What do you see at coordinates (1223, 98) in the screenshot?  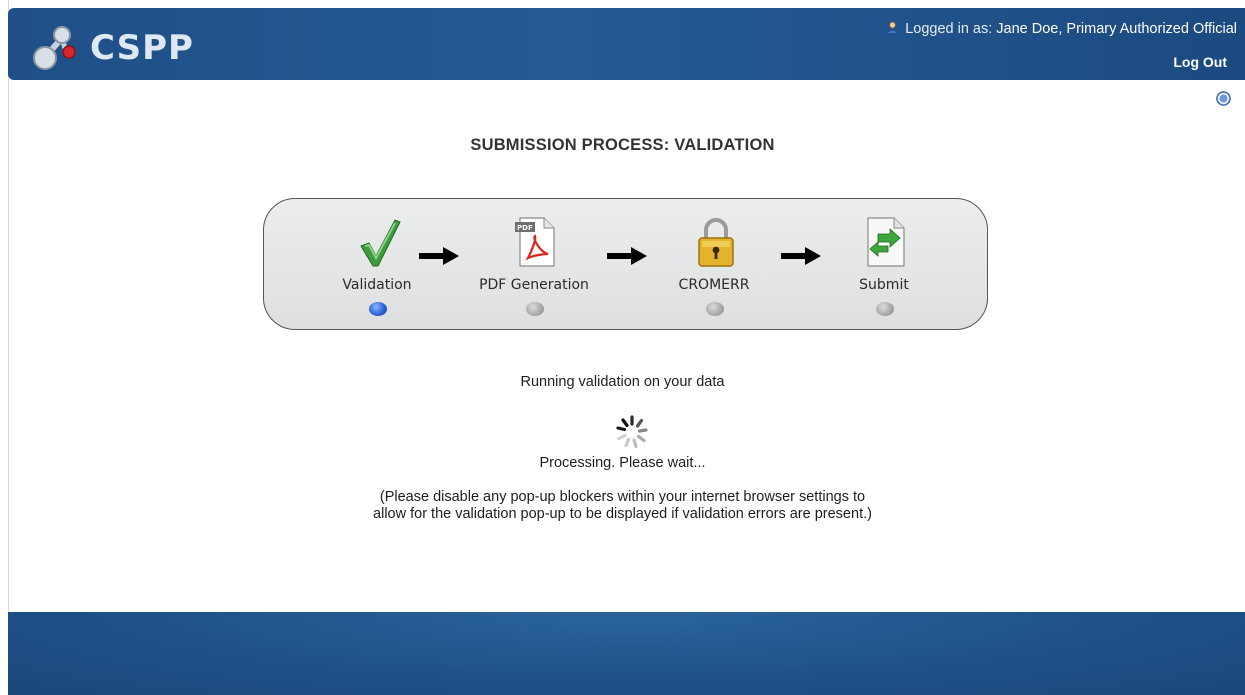 I see `help-icon` at bounding box center [1223, 98].